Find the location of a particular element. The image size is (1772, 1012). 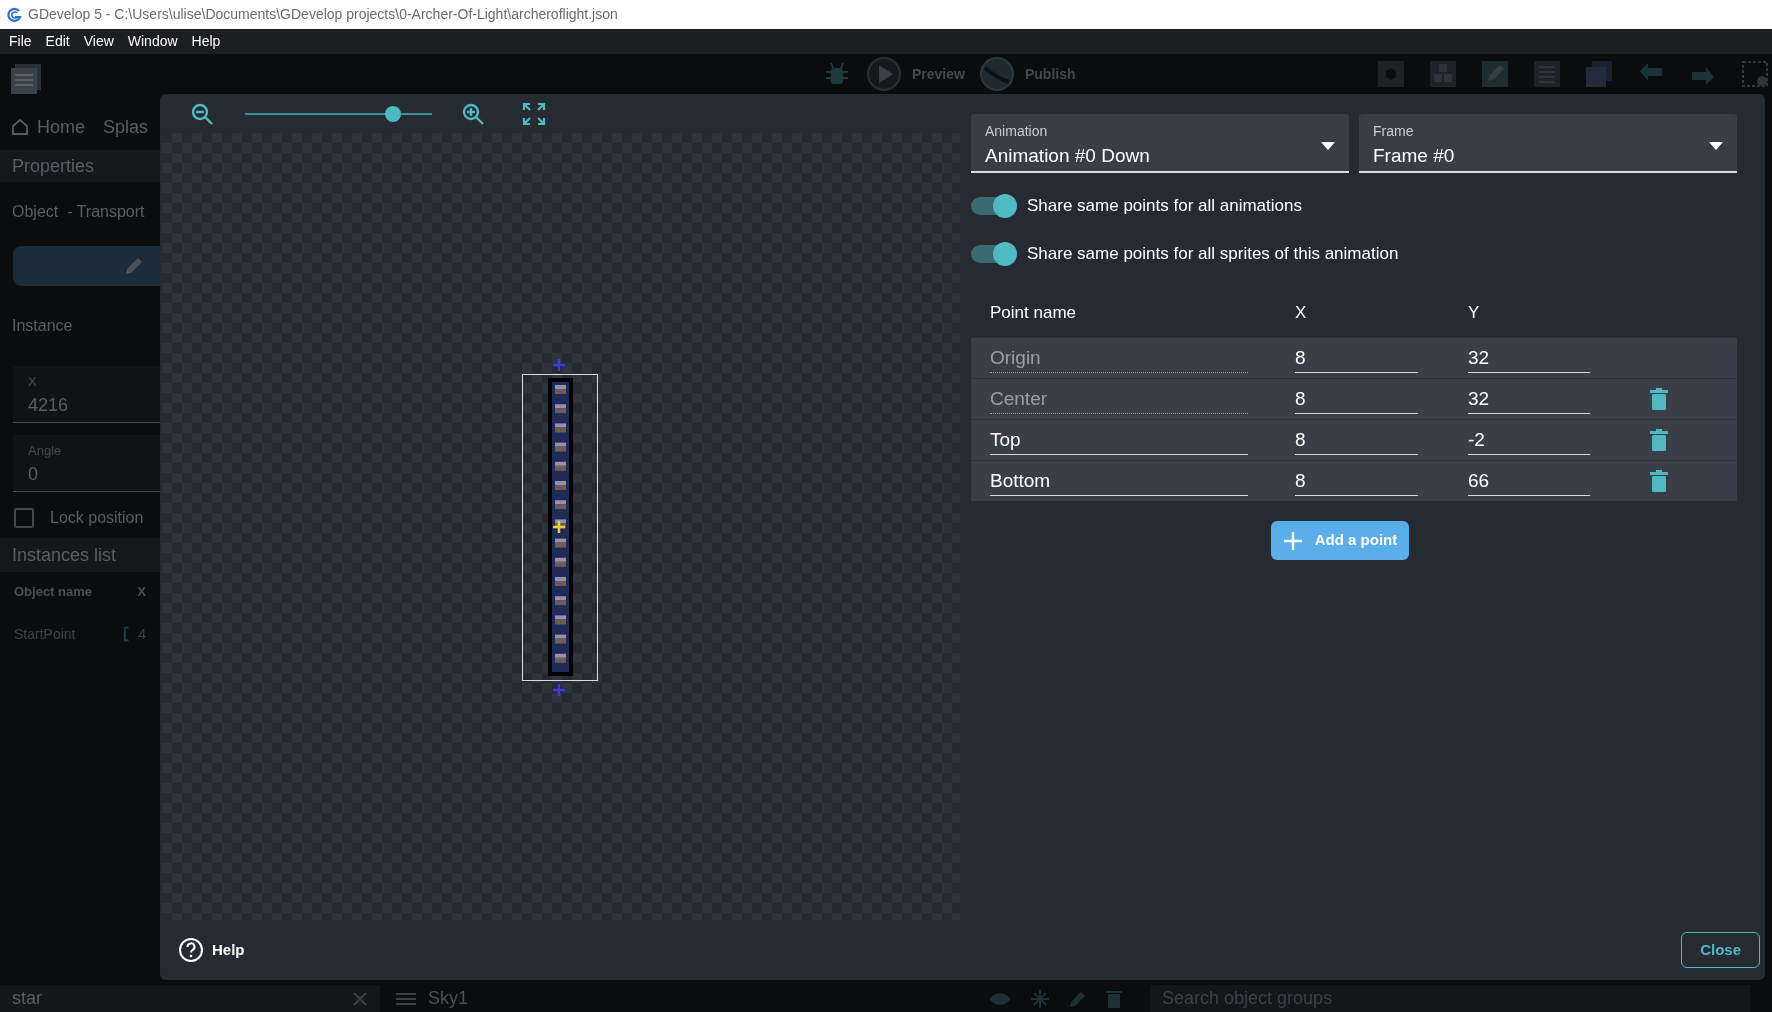

help-button: Help is located at coordinates (211, 950).